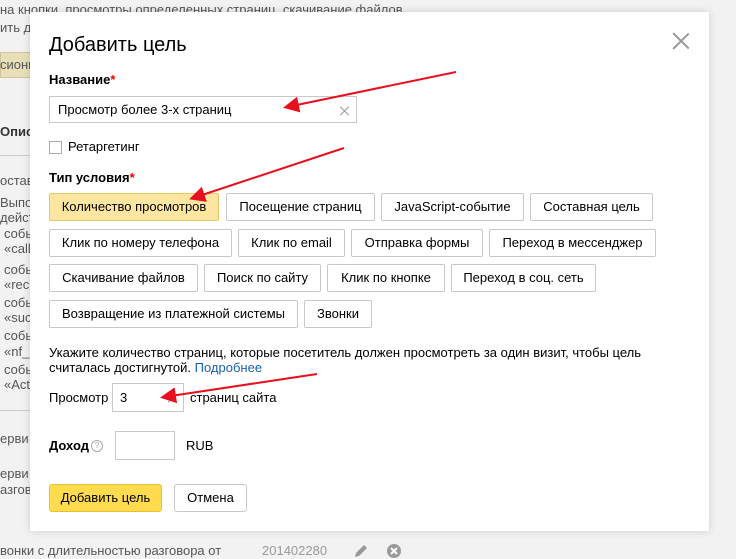  What do you see at coordinates (210, 498) in the screenshot?
I see `cancel-button: Отмена` at bounding box center [210, 498].